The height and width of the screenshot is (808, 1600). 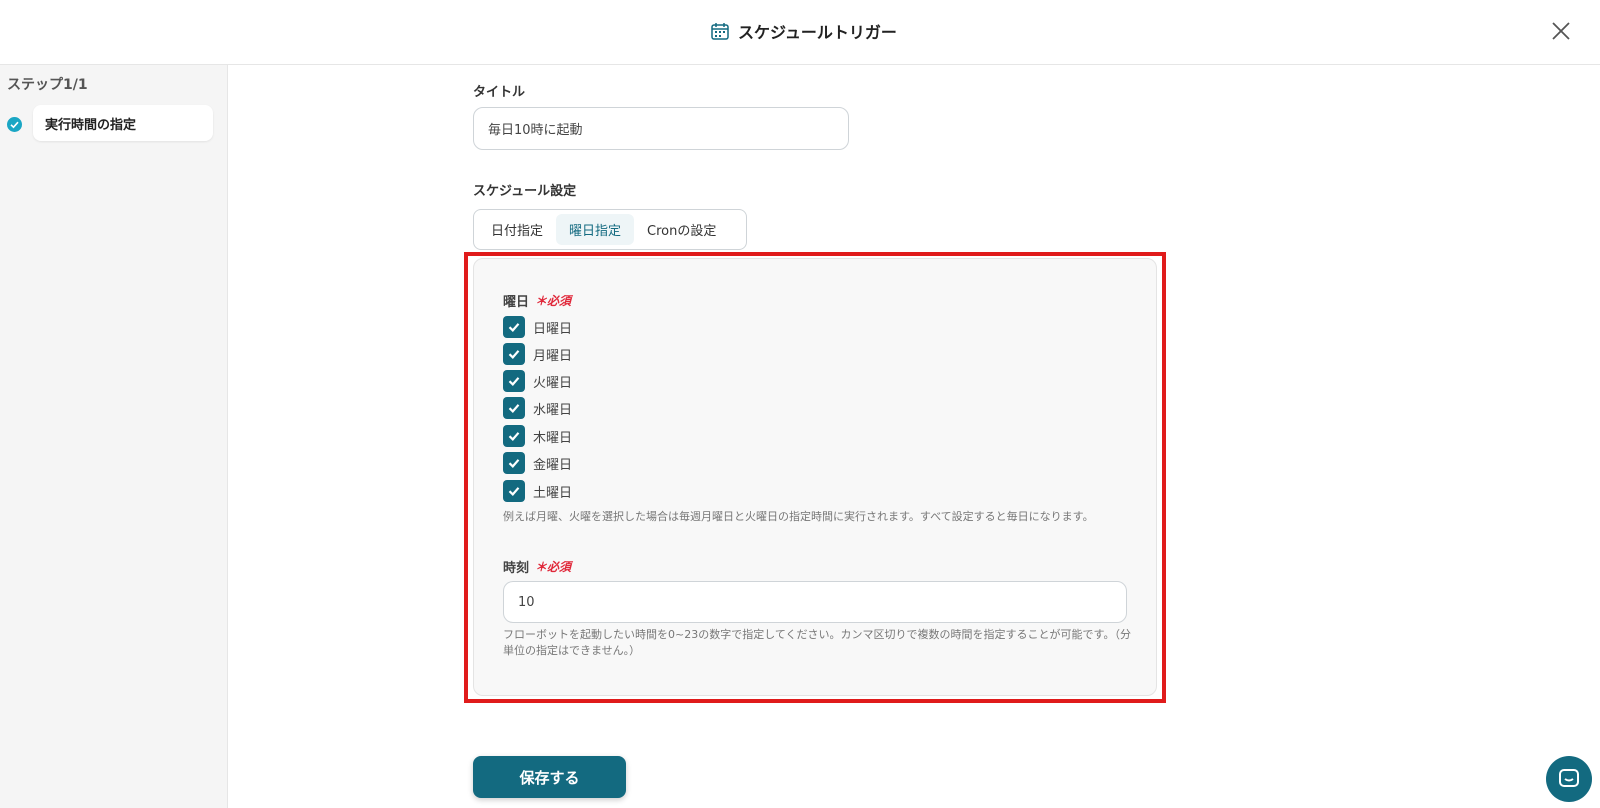 I want to click on time-label-group: 時刻 ＊必須, so click(x=537, y=566).